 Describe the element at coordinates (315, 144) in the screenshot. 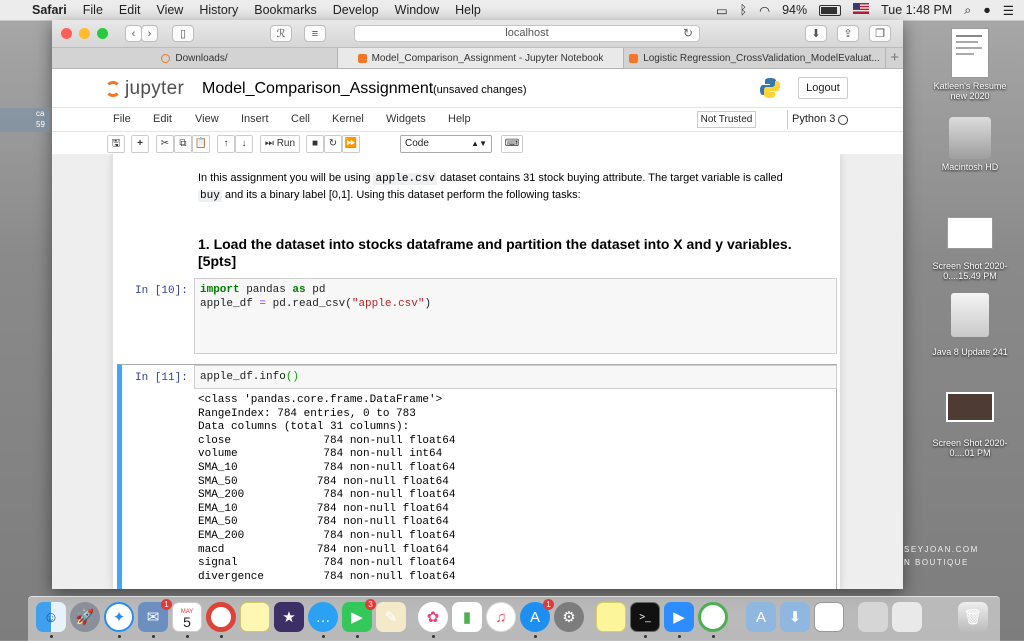

I see `interrupt-icon: ■` at that location.